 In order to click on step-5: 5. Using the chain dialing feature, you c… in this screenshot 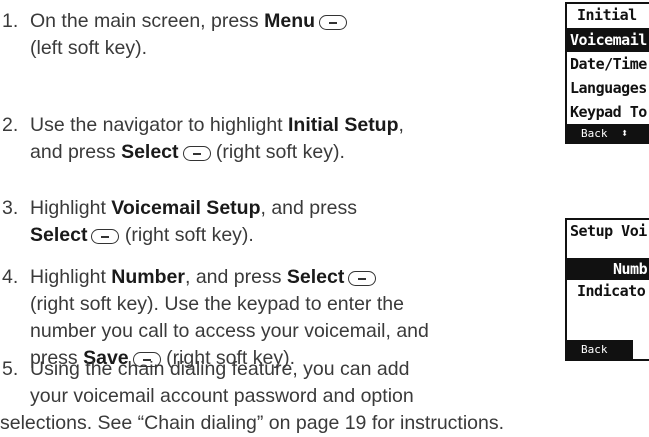, I will do `click(252, 396)`.